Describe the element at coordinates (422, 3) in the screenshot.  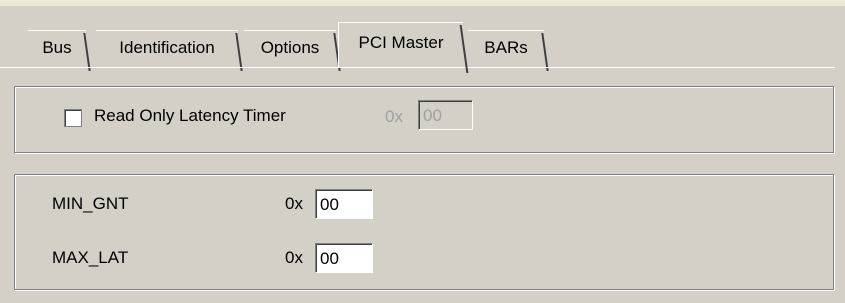
I see `window-top-edge` at that location.